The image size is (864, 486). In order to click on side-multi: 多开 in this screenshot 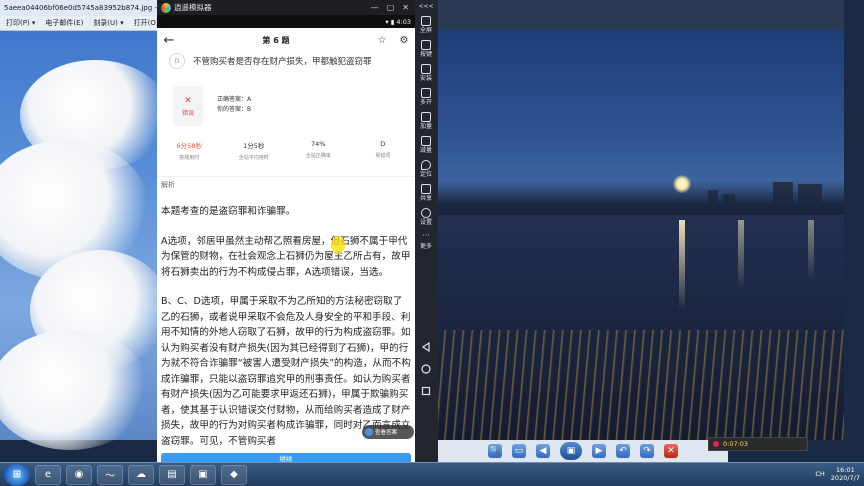, I will do `click(426, 97)`.